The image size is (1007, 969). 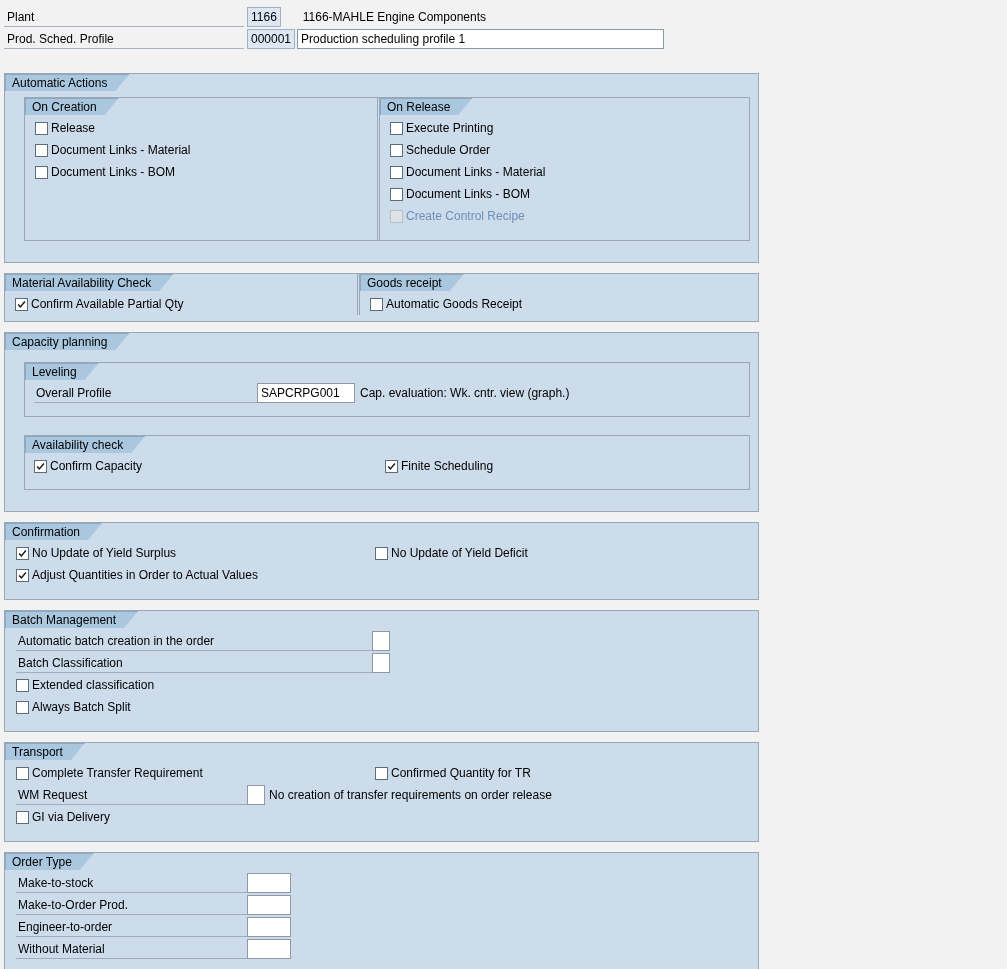 What do you see at coordinates (131, 905) in the screenshot?
I see `field-label: Make-to-Order Prod.` at bounding box center [131, 905].